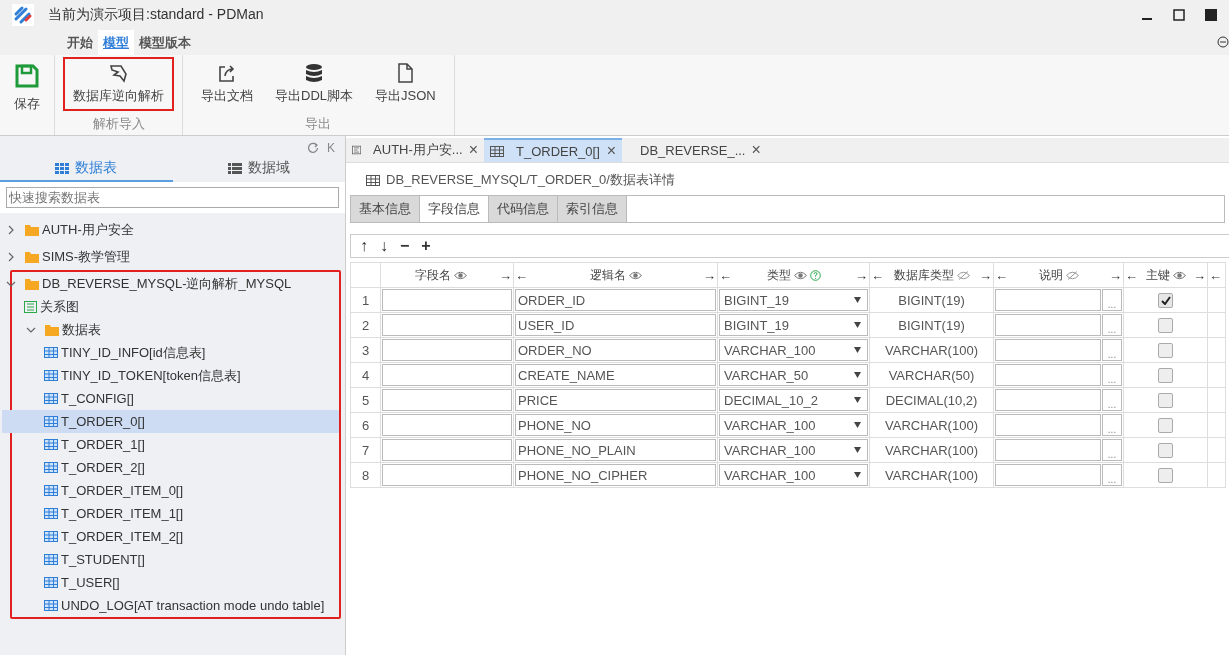  Describe the element at coordinates (615, 300) in the screenshot. I see `logic-name-input: ORDER_ID` at that location.